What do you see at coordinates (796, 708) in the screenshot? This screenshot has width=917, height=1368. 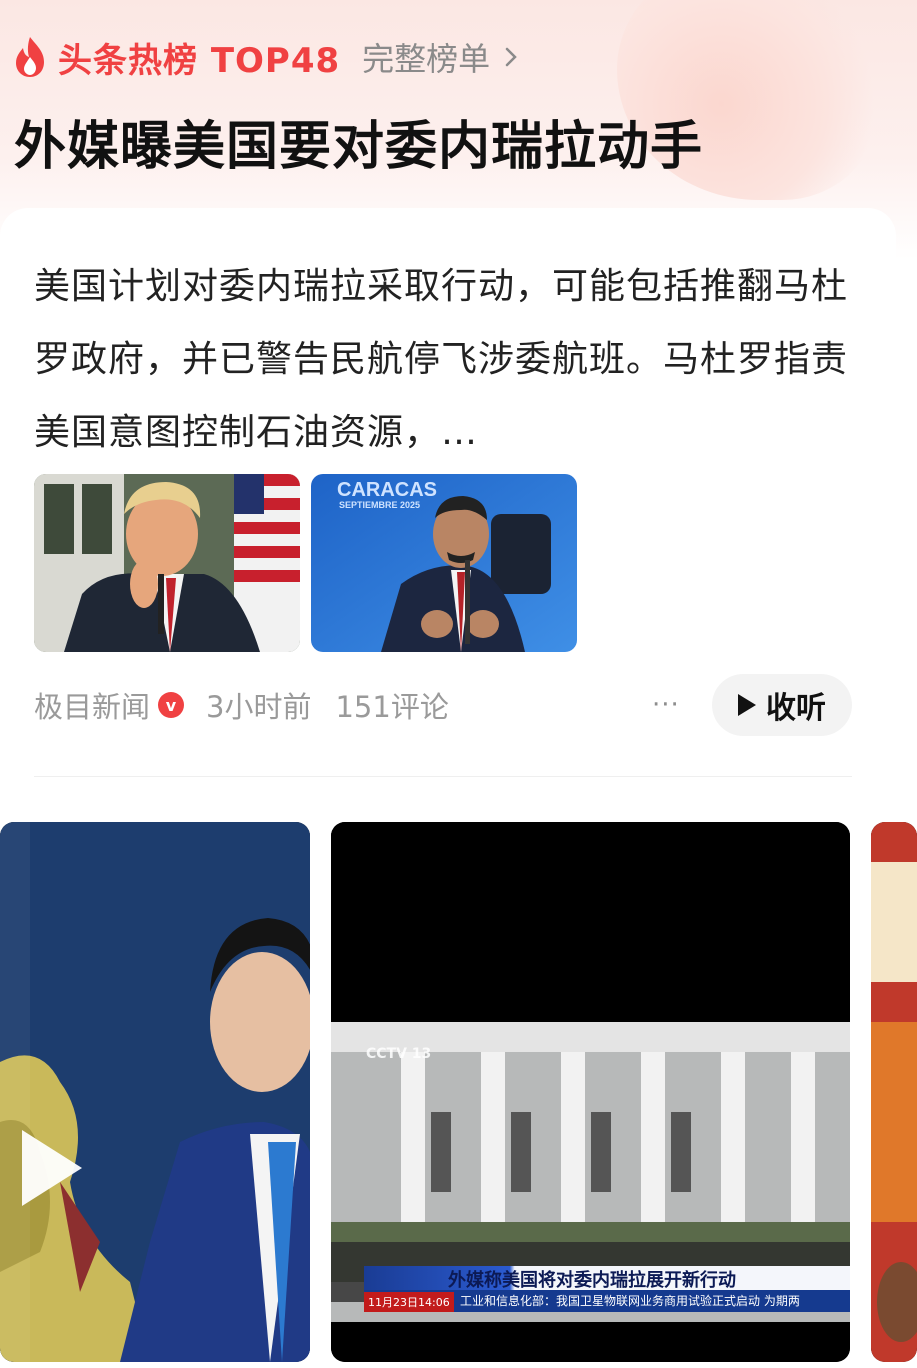 I see `listen-label: 收听` at bounding box center [796, 708].